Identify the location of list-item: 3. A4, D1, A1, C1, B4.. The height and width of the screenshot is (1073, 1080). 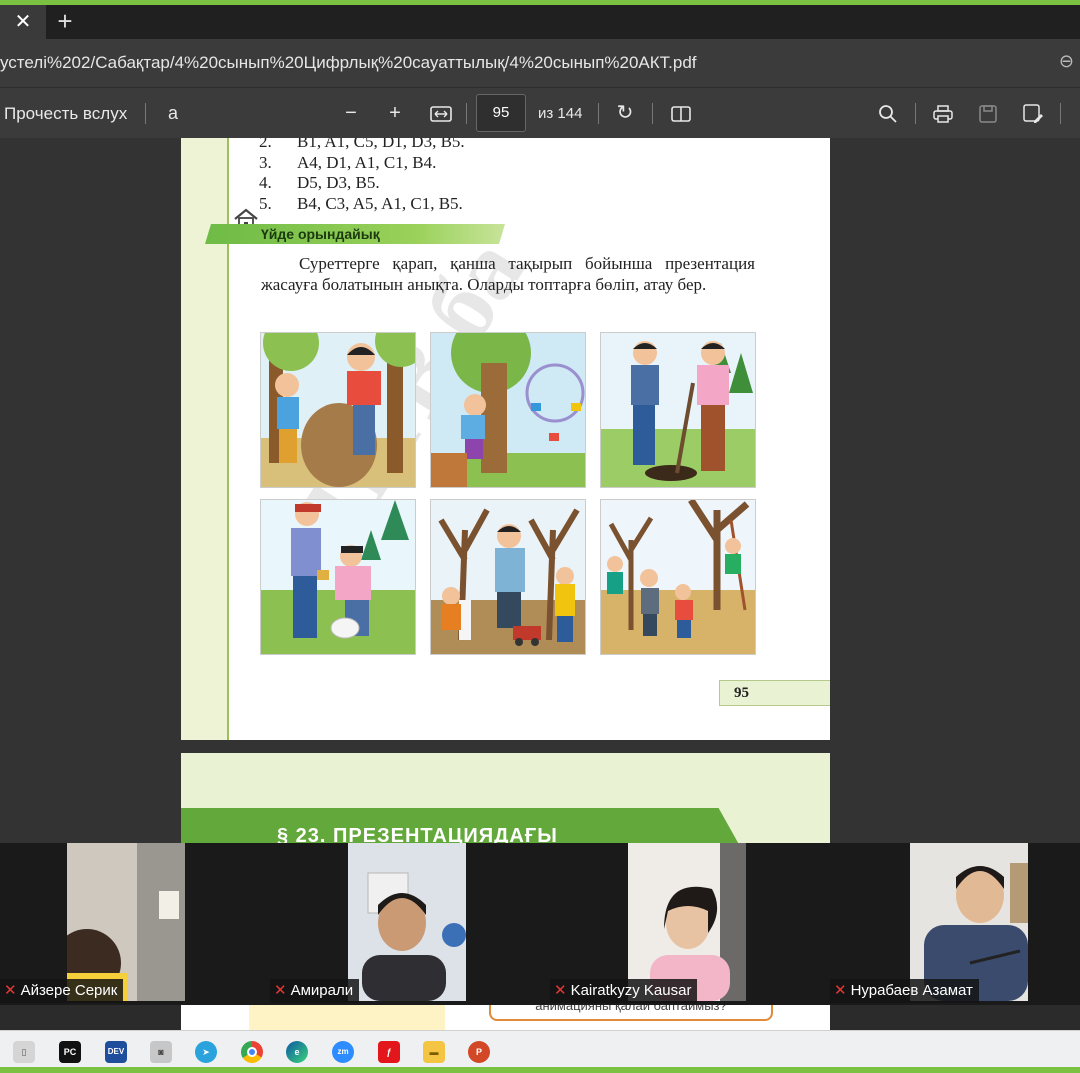
(348, 162).